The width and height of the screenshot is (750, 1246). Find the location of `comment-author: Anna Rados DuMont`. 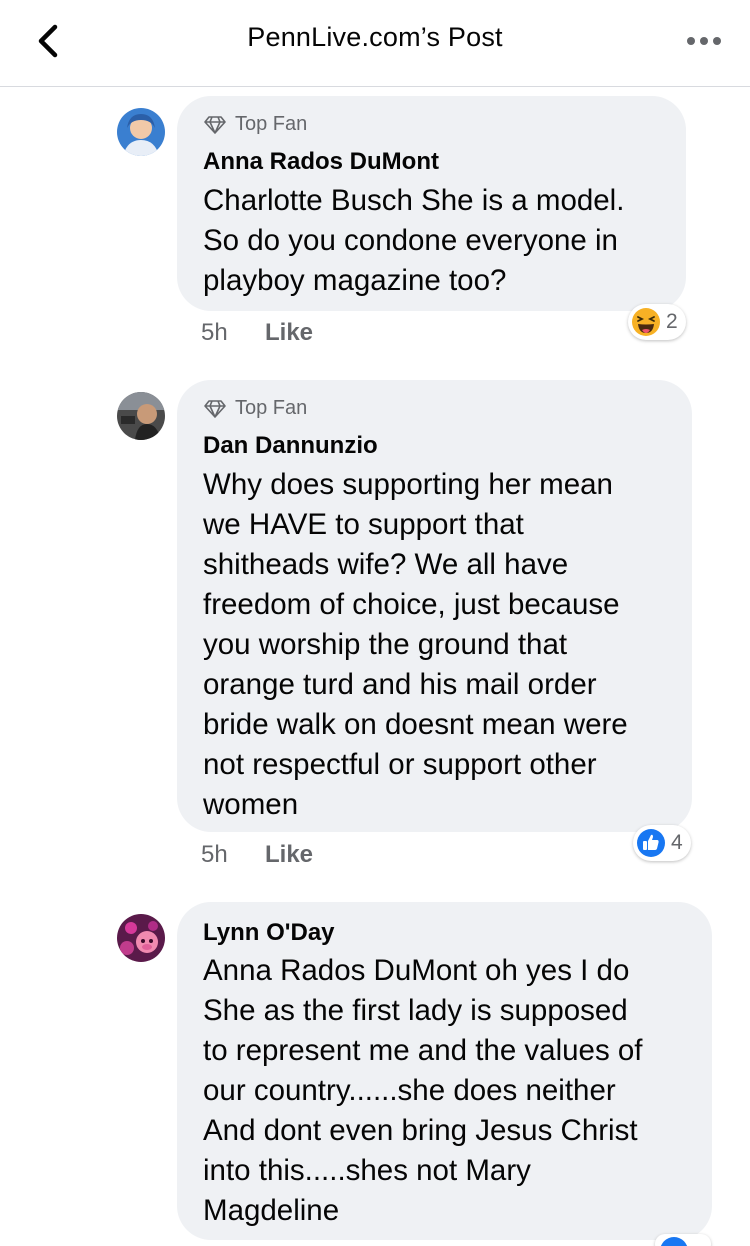

comment-author: Anna Rados DuMont is located at coordinates (321, 162).